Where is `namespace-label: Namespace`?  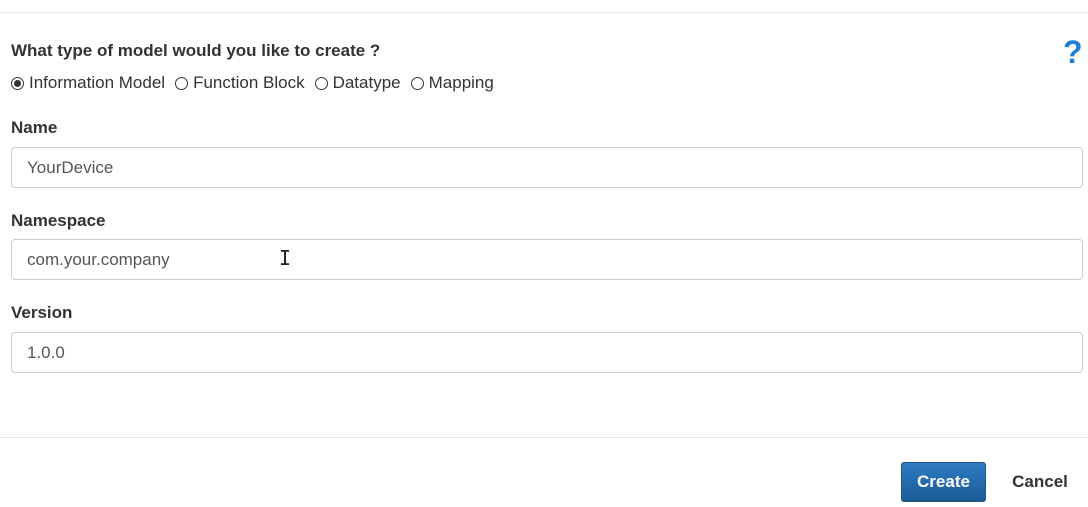 namespace-label: Namespace is located at coordinates (58, 220).